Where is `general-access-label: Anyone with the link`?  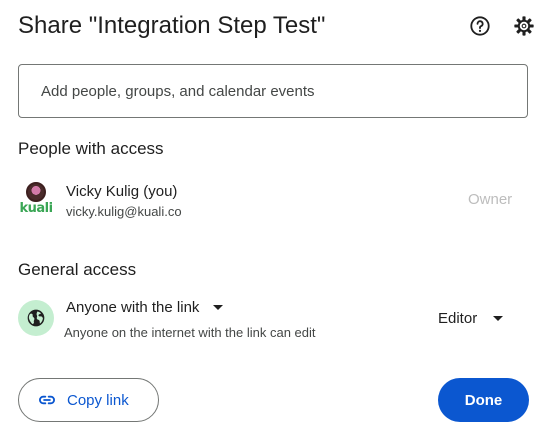 general-access-label: Anyone with the link is located at coordinates (133, 307).